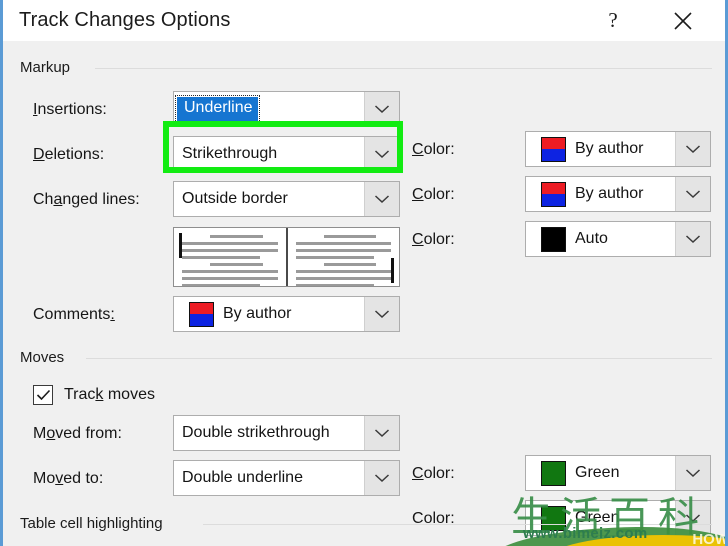 This screenshot has height=546, width=728. I want to click on changed-lines-color-label: Color:, so click(433, 240).